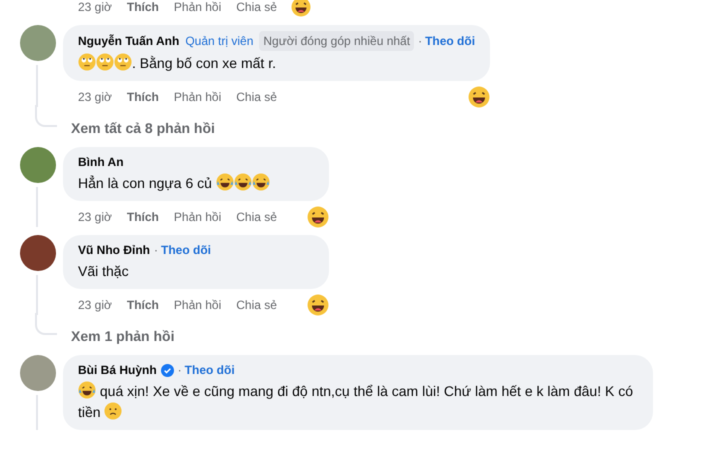 Image resolution: width=710 pixels, height=473 pixels. I want to click on view-replies-link: Xem tất cả 8 phản hồi, so click(143, 128).